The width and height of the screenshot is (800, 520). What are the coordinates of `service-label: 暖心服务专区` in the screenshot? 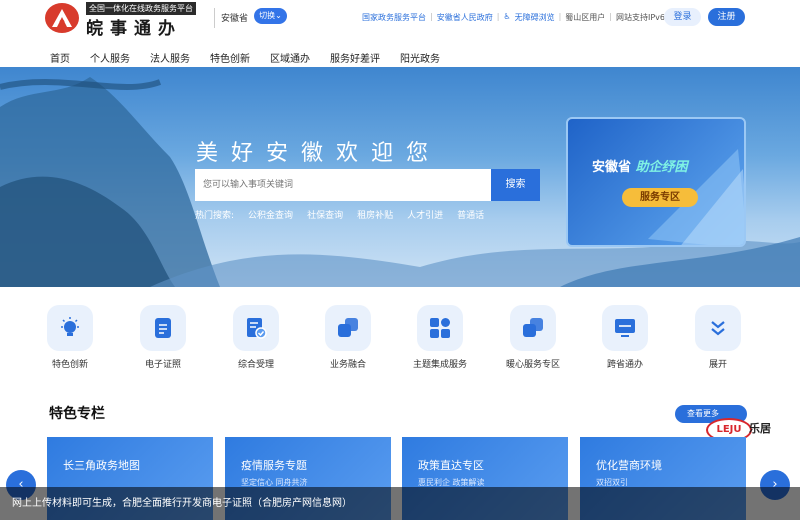 It's located at (532, 365).